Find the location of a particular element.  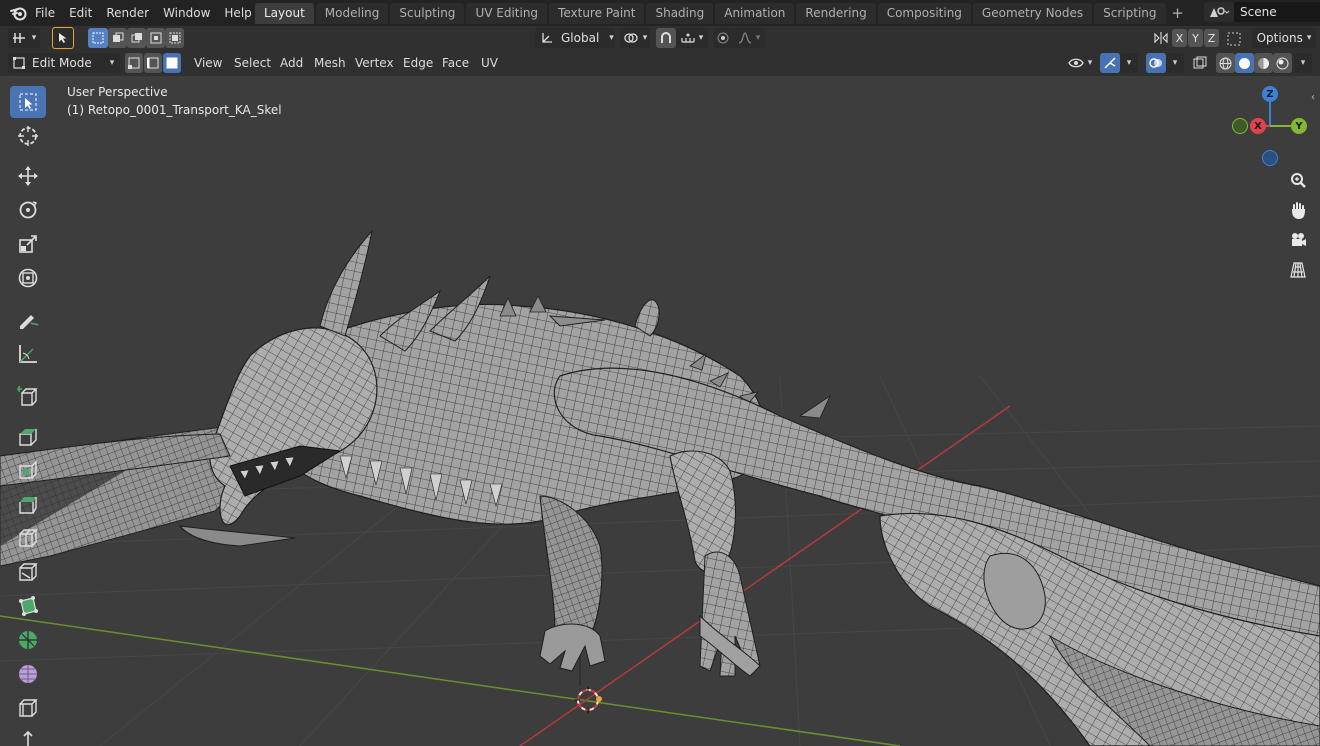

poly-build-tool-icon is located at coordinates (28, 606).